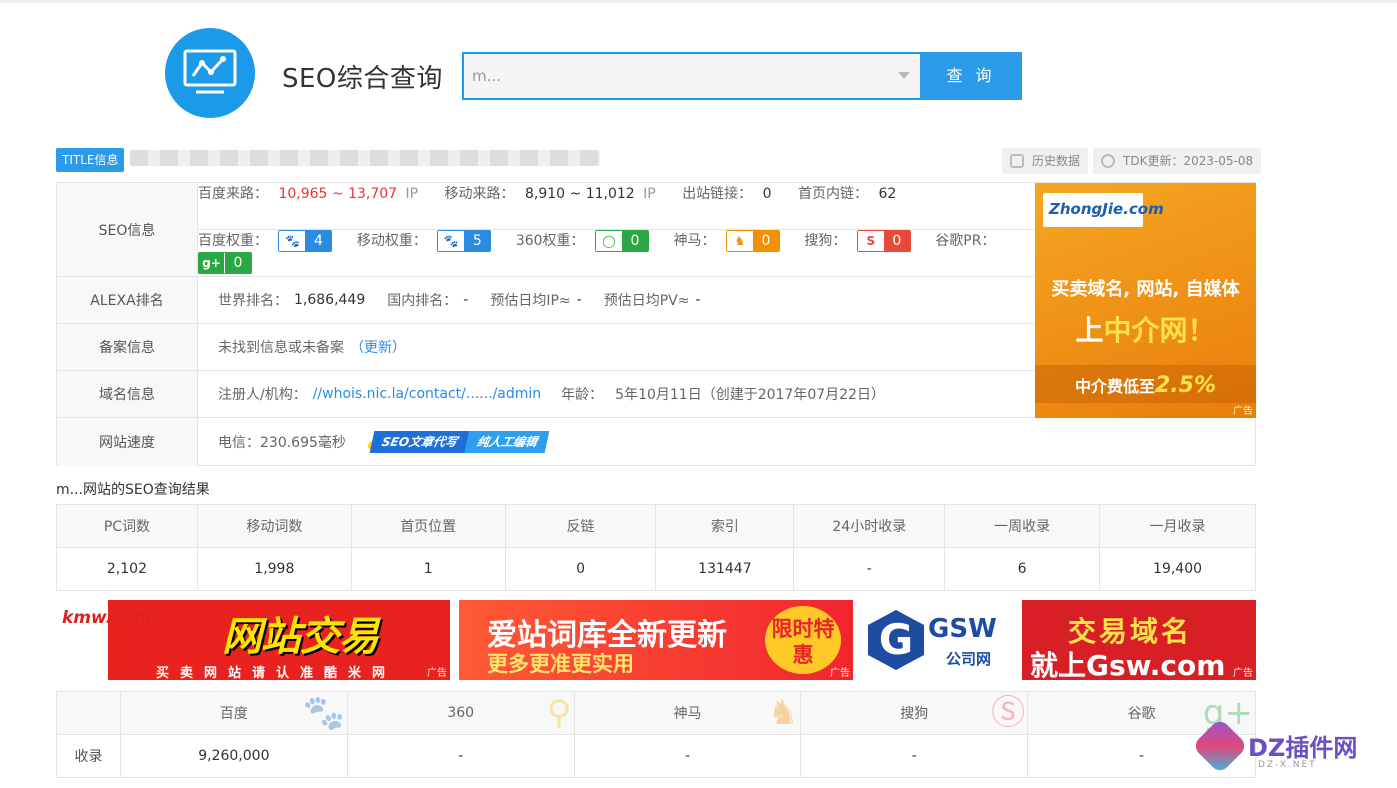  What do you see at coordinates (687, 713) in the screenshot?
I see `table-header: 神马 ♞` at bounding box center [687, 713].